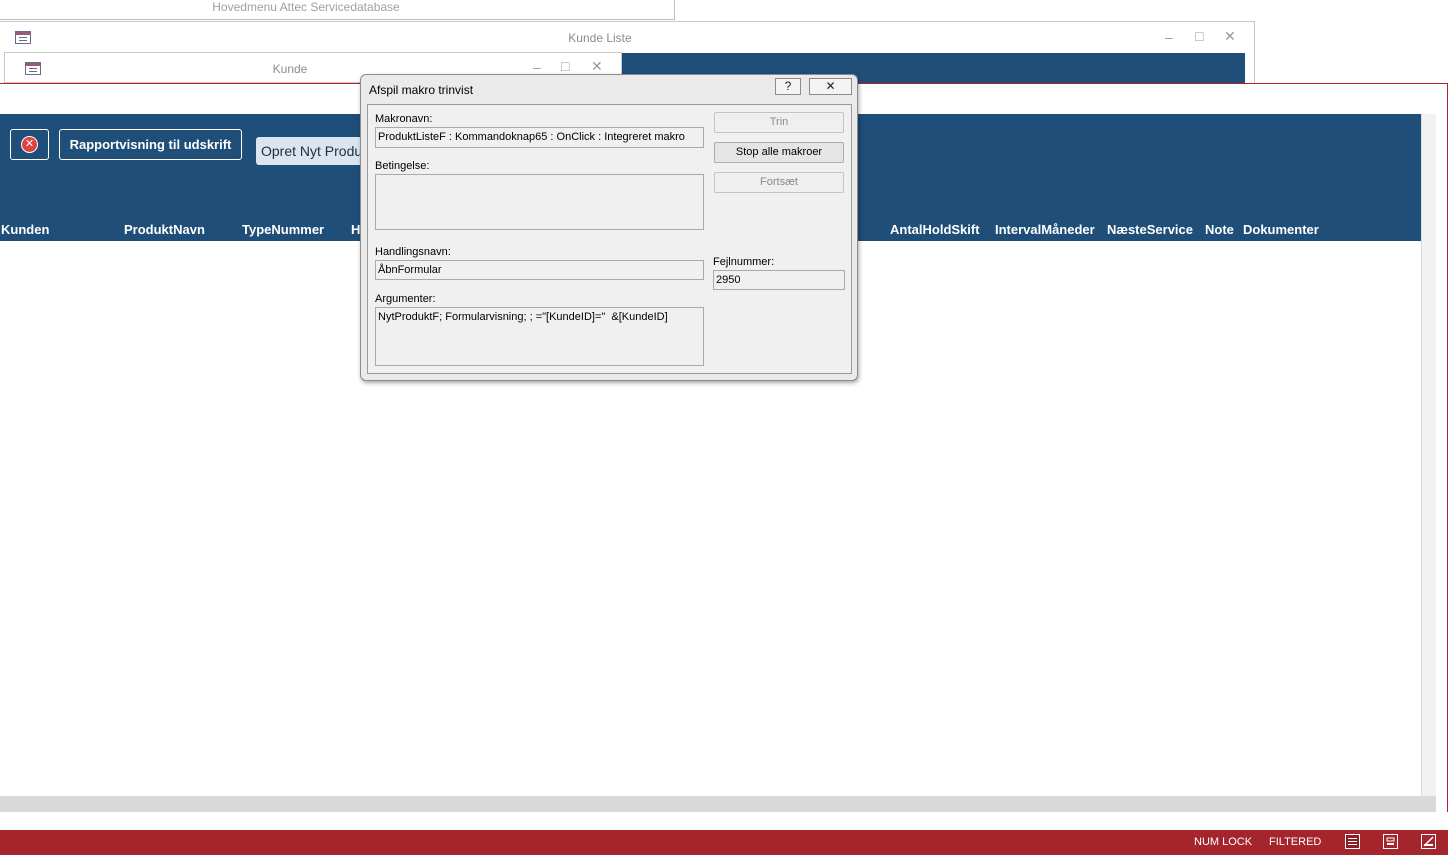  I want to click on column-header-antalholdskift: AntalHoldSkift, so click(935, 229).